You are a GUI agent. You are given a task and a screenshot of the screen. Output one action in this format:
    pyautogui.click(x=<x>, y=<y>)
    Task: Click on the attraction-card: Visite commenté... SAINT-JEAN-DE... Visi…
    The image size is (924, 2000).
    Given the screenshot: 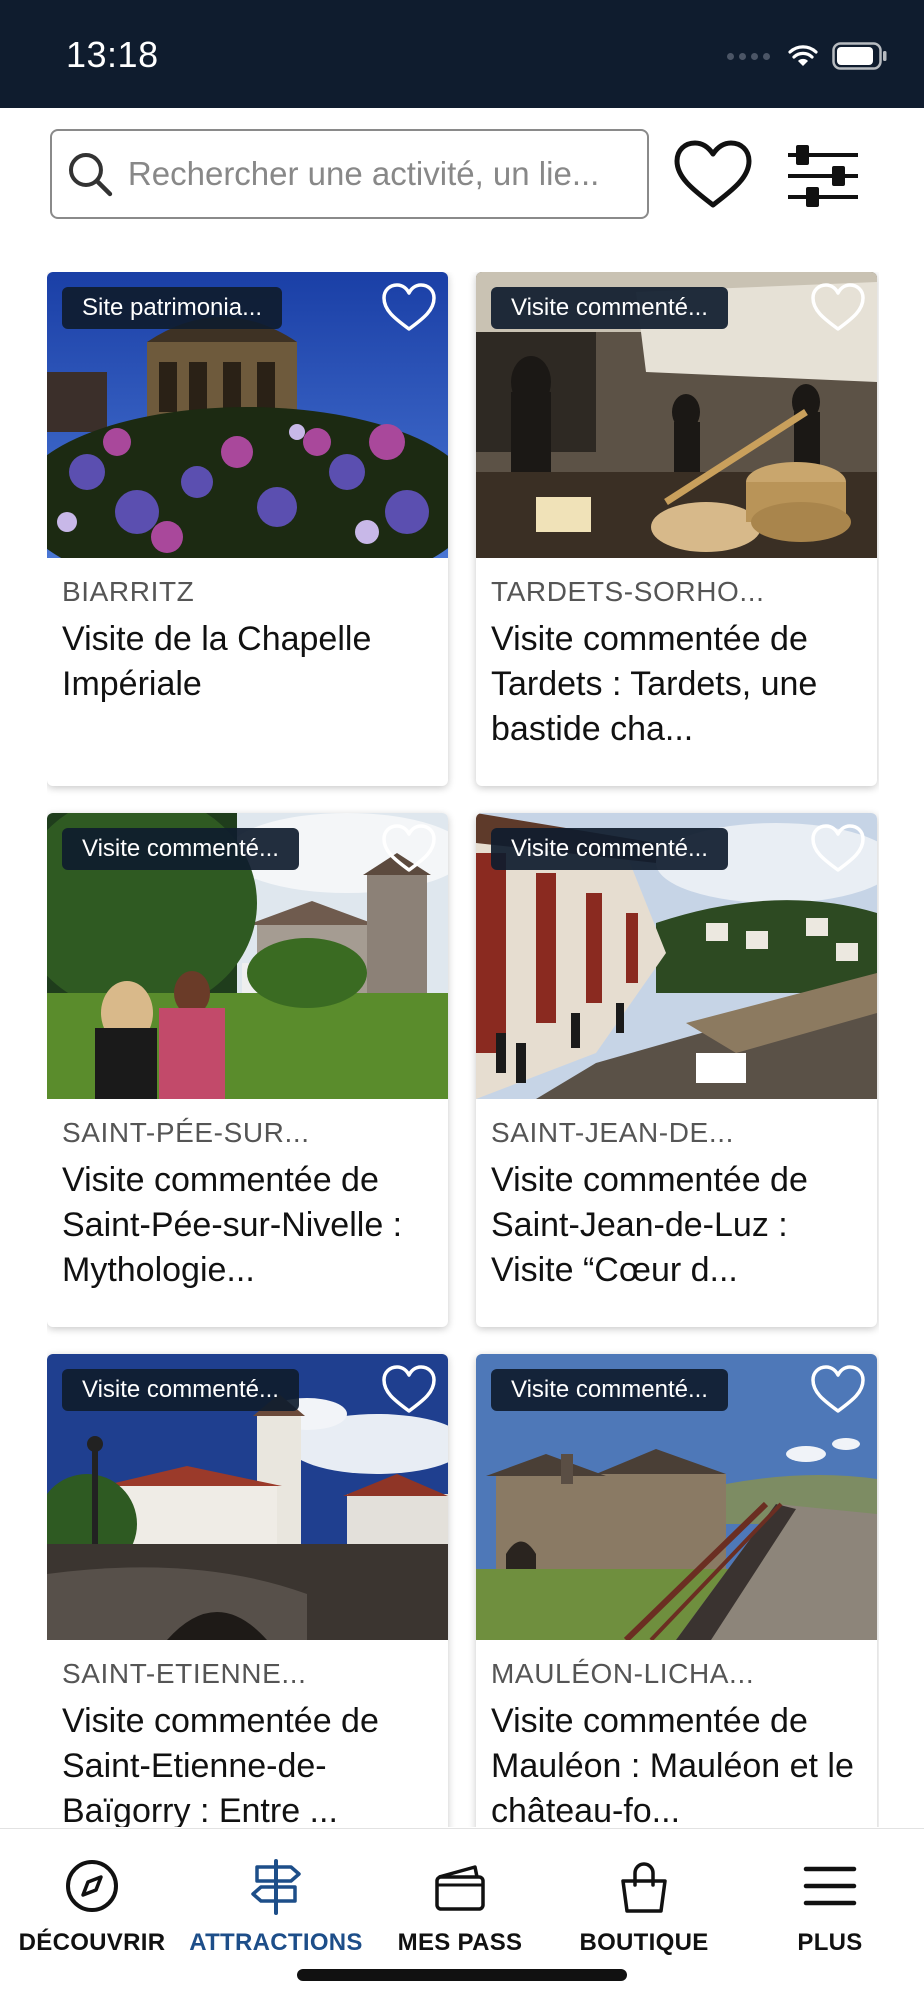 What is the action you would take?
    pyautogui.click(x=676, y=1070)
    